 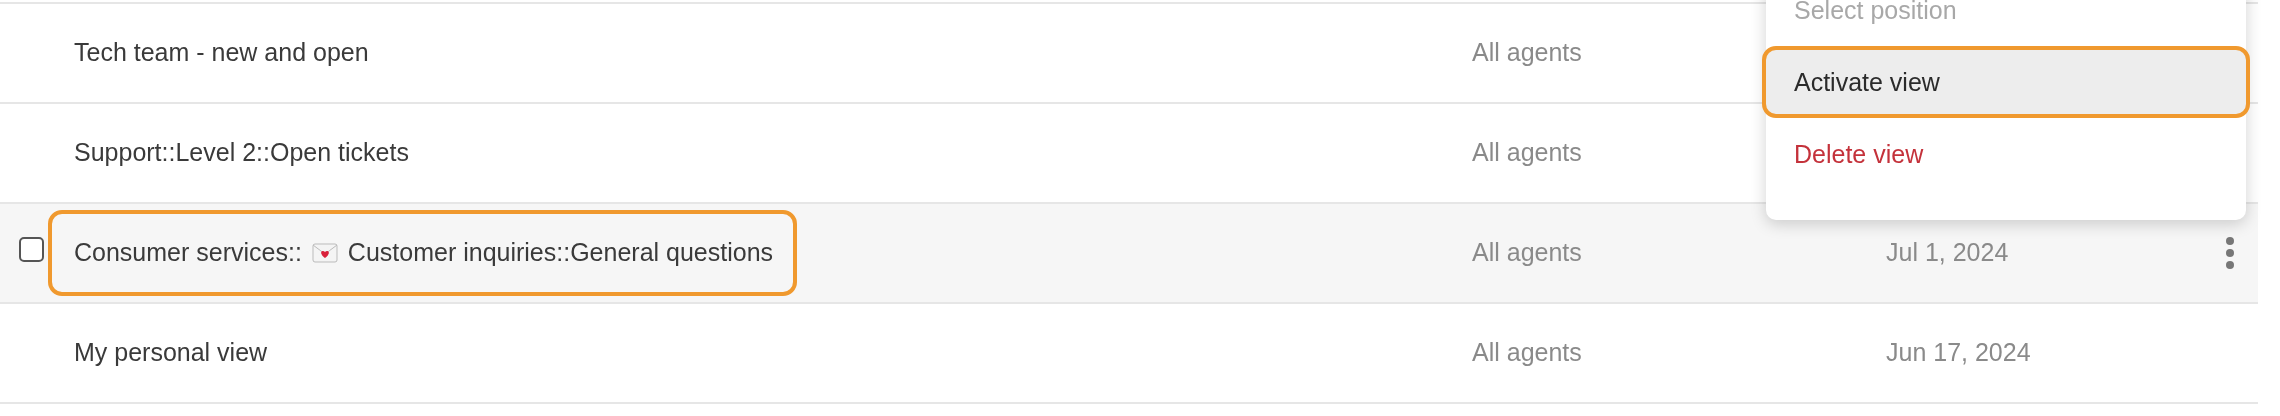 I want to click on view-title: My personal view, so click(x=171, y=353).